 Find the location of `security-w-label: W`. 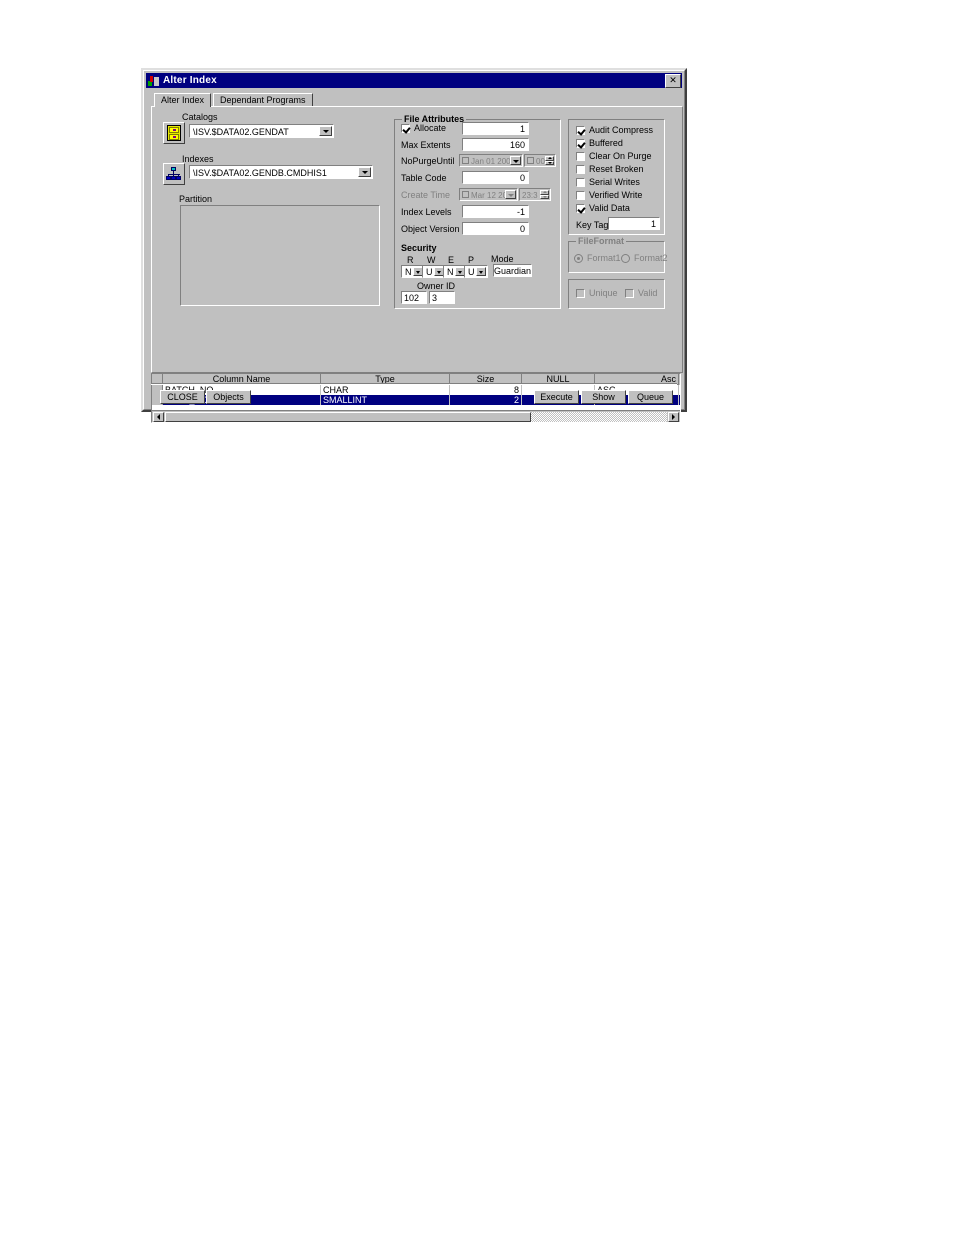

security-w-label: W is located at coordinates (431, 260).